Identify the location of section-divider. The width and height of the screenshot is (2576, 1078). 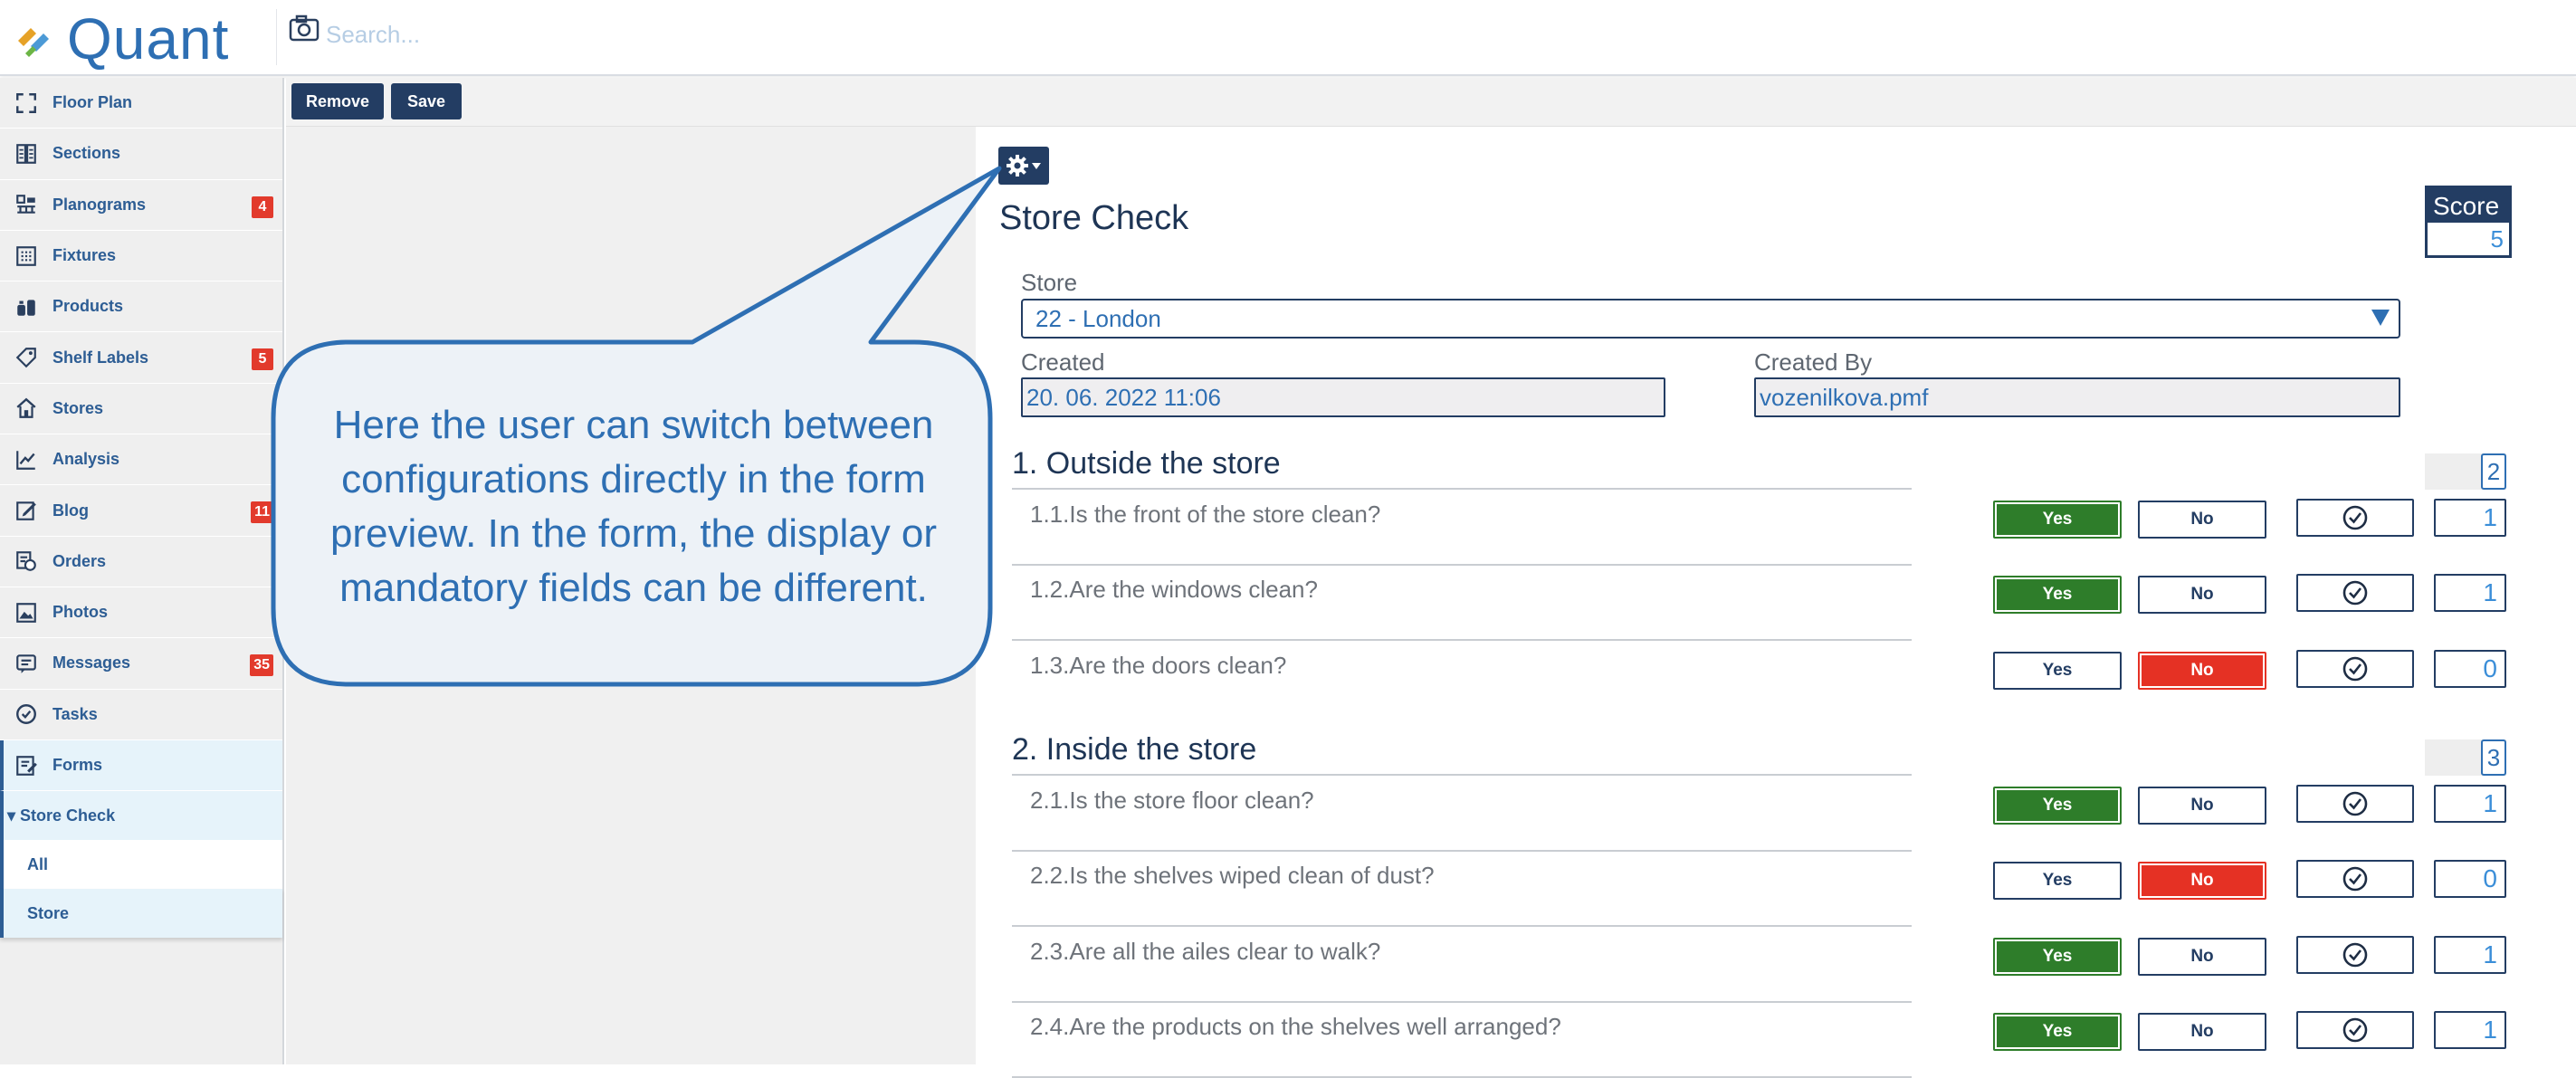
(1462, 489).